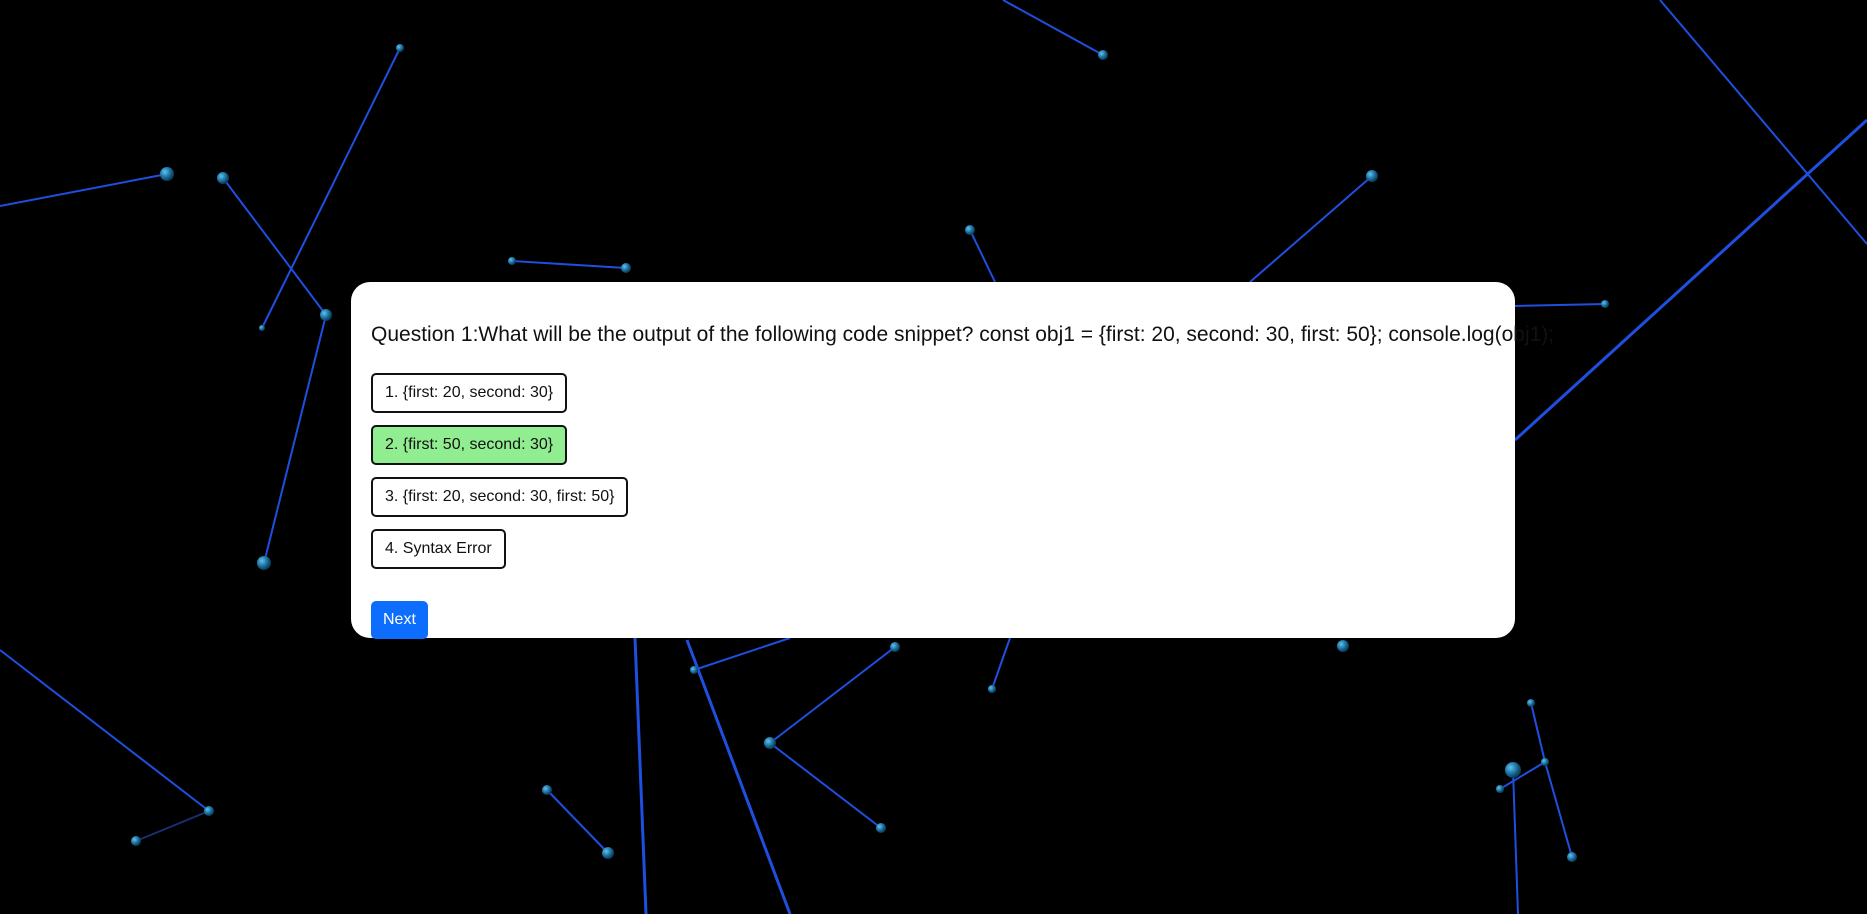 The width and height of the screenshot is (1867, 914). What do you see at coordinates (469, 445) in the screenshot?
I see `option-2-button: 2. {first: 50, second: 30}` at bounding box center [469, 445].